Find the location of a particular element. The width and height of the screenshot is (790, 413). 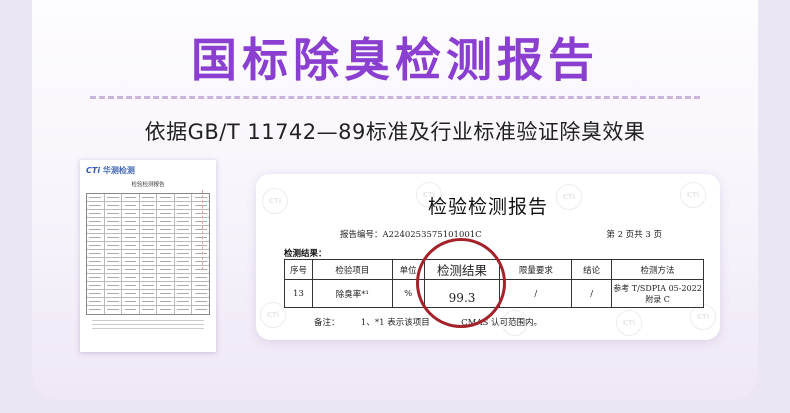

row-method: 参考 T/SDPIA 05-2022 附录 C is located at coordinates (657, 293).